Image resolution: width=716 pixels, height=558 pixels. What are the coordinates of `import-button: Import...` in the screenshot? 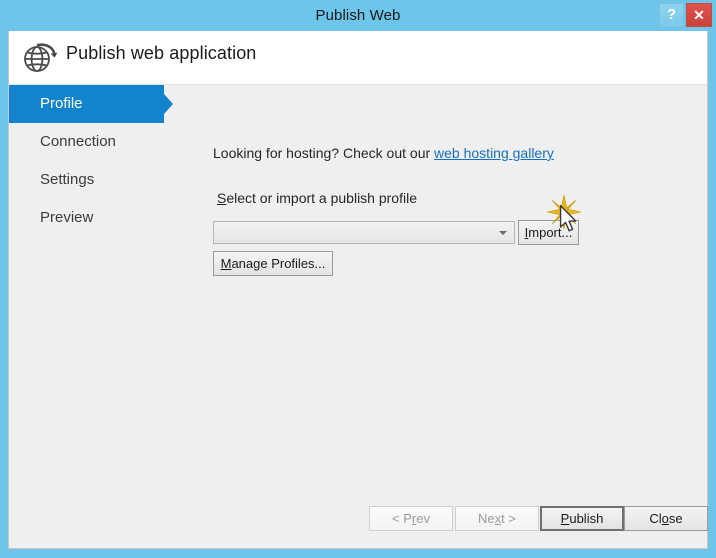 It's located at (548, 232).